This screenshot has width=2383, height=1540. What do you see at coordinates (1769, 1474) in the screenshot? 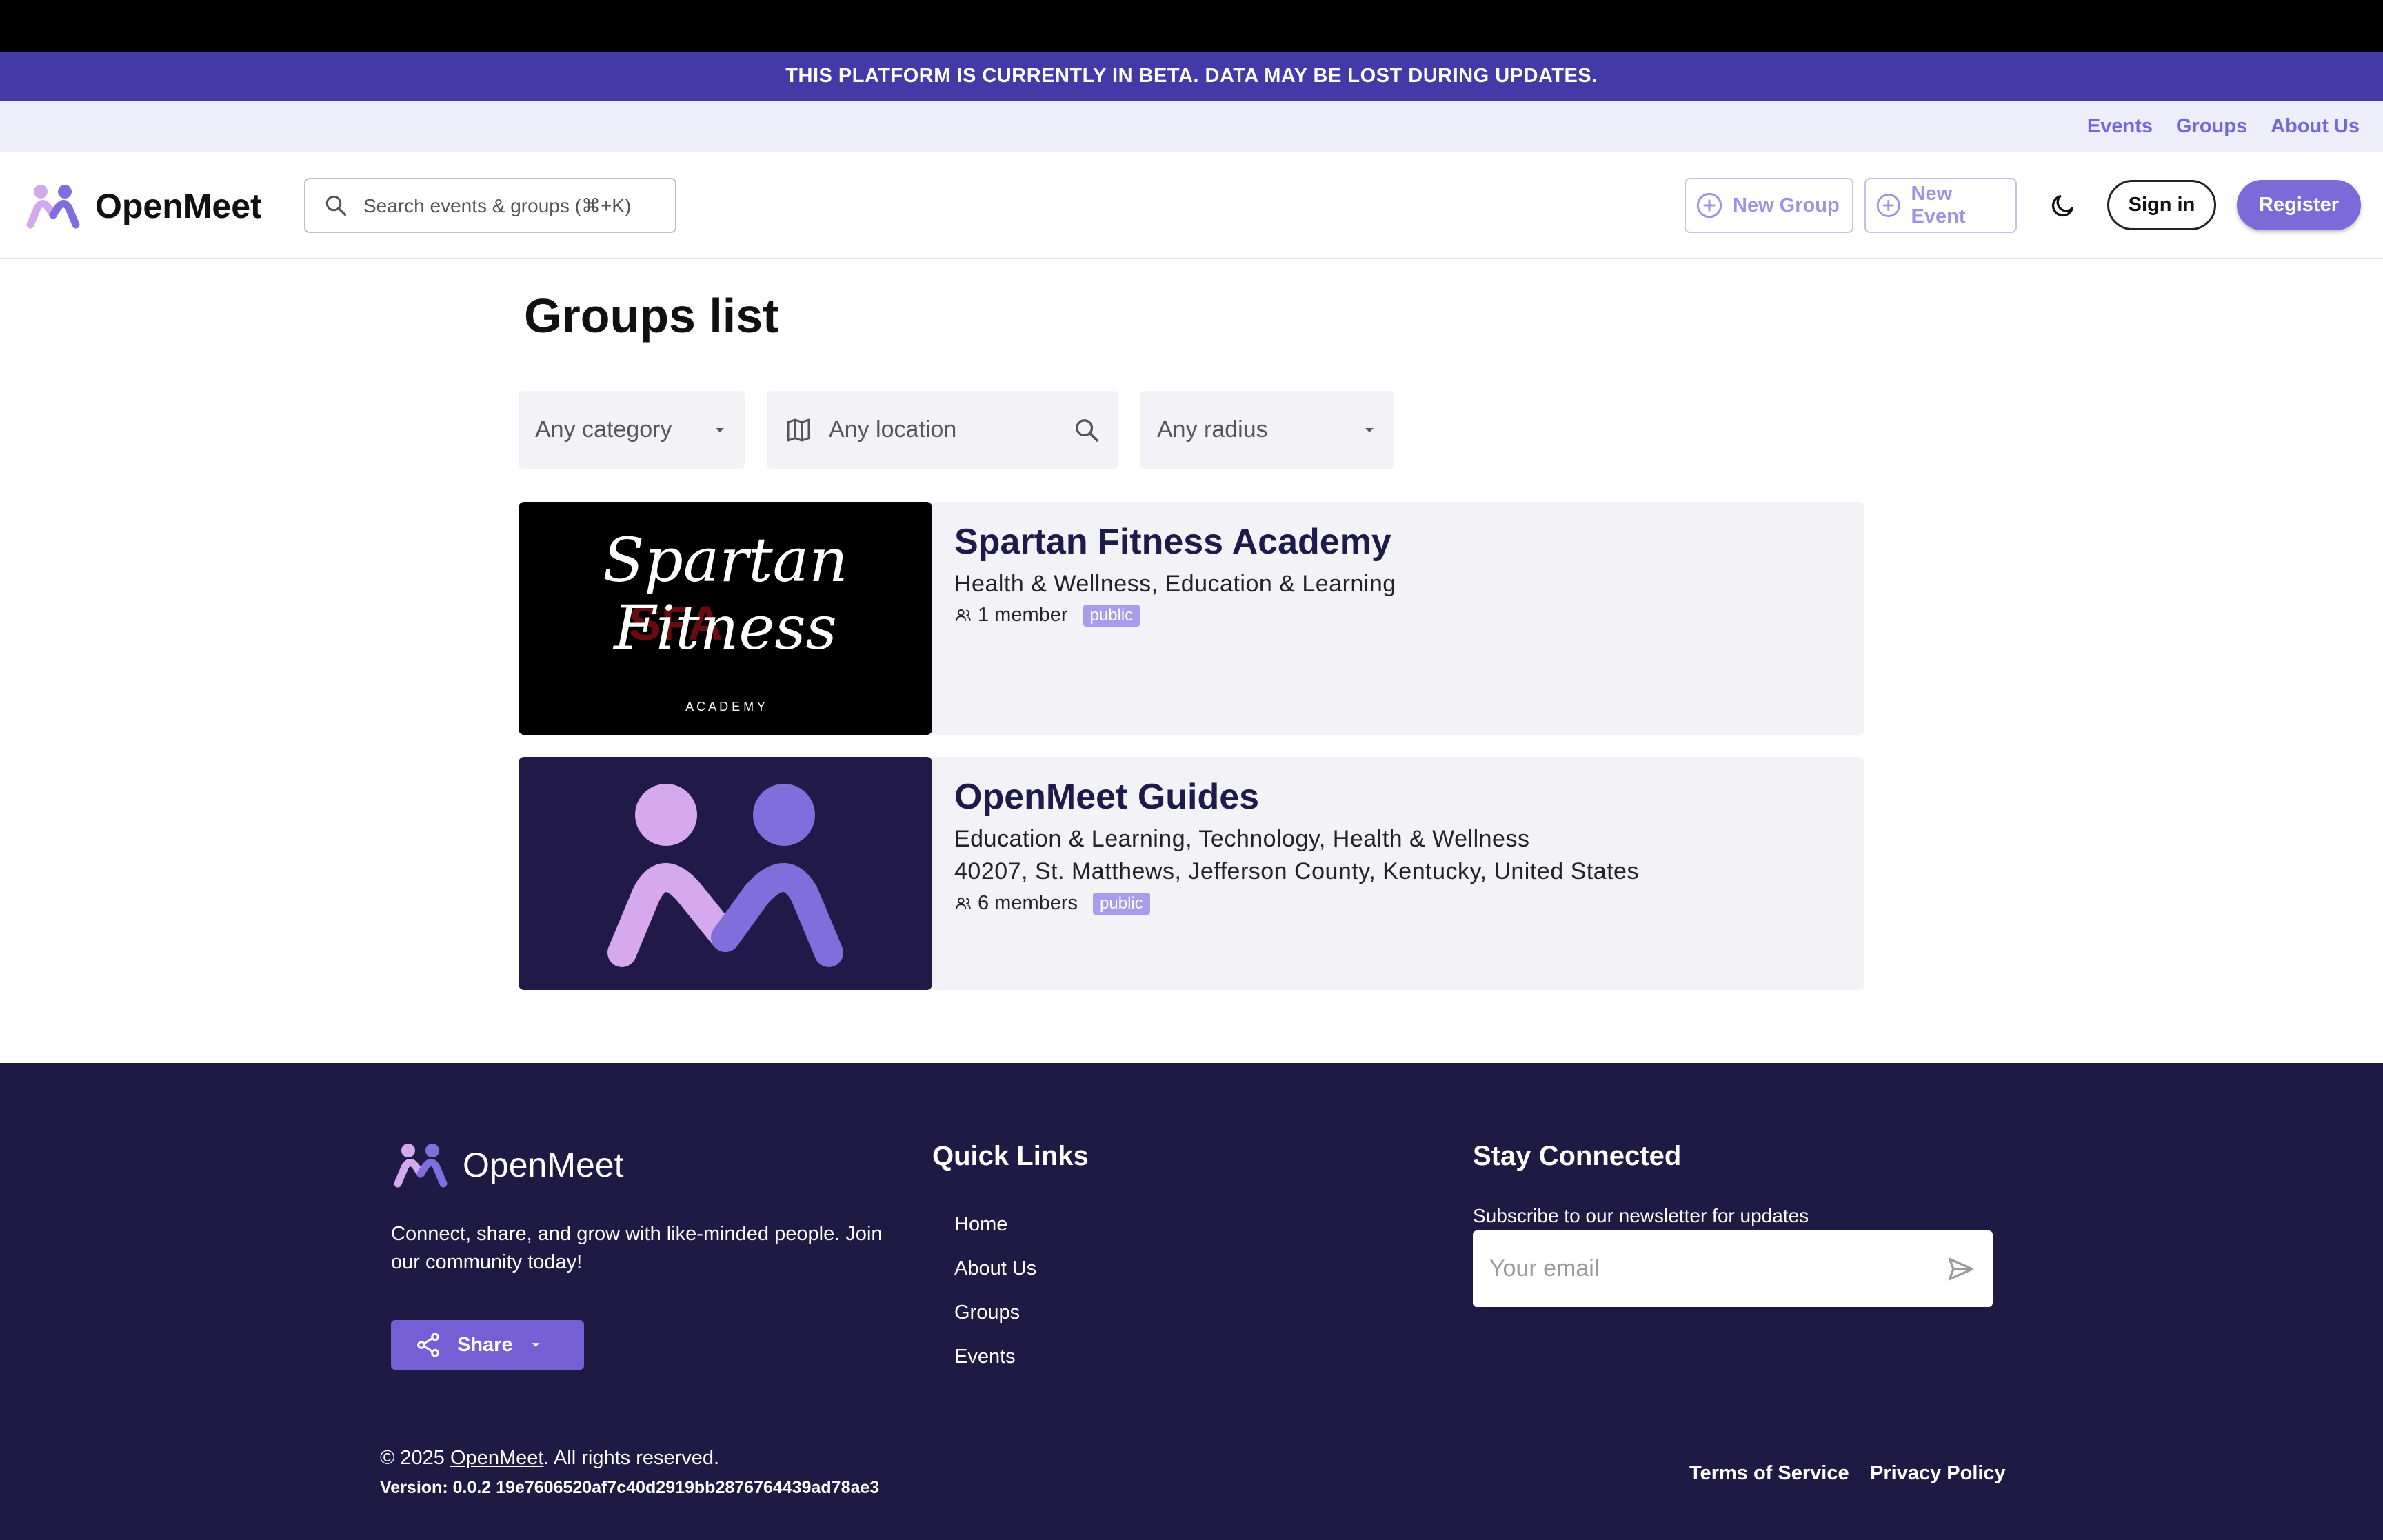
I see `terms-link: Terms of Service` at bounding box center [1769, 1474].